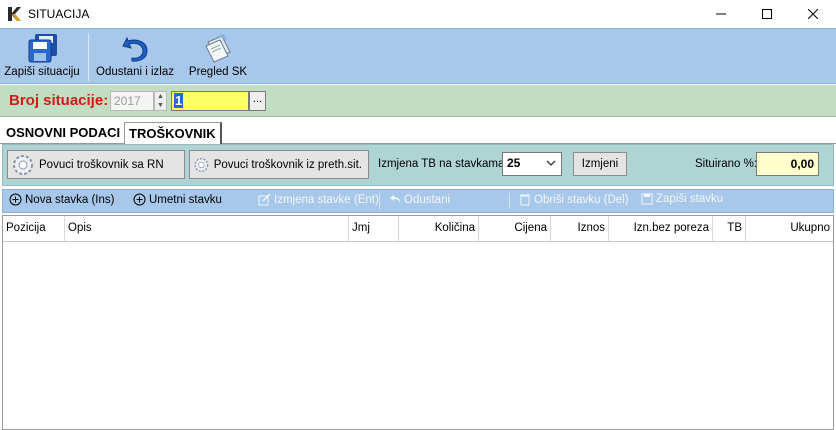 Image resolution: width=836 pixels, height=430 pixels. Describe the element at coordinates (427, 199) in the screenshot. I see `cancel-item-label: Odustani` at that location.